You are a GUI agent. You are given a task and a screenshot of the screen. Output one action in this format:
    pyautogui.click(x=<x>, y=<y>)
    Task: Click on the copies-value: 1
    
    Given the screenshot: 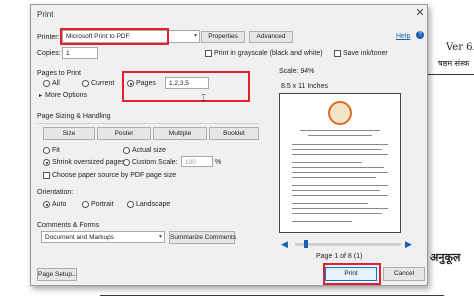 What is the action you would take?
    pyautogui.click(x=68, y=53)
    